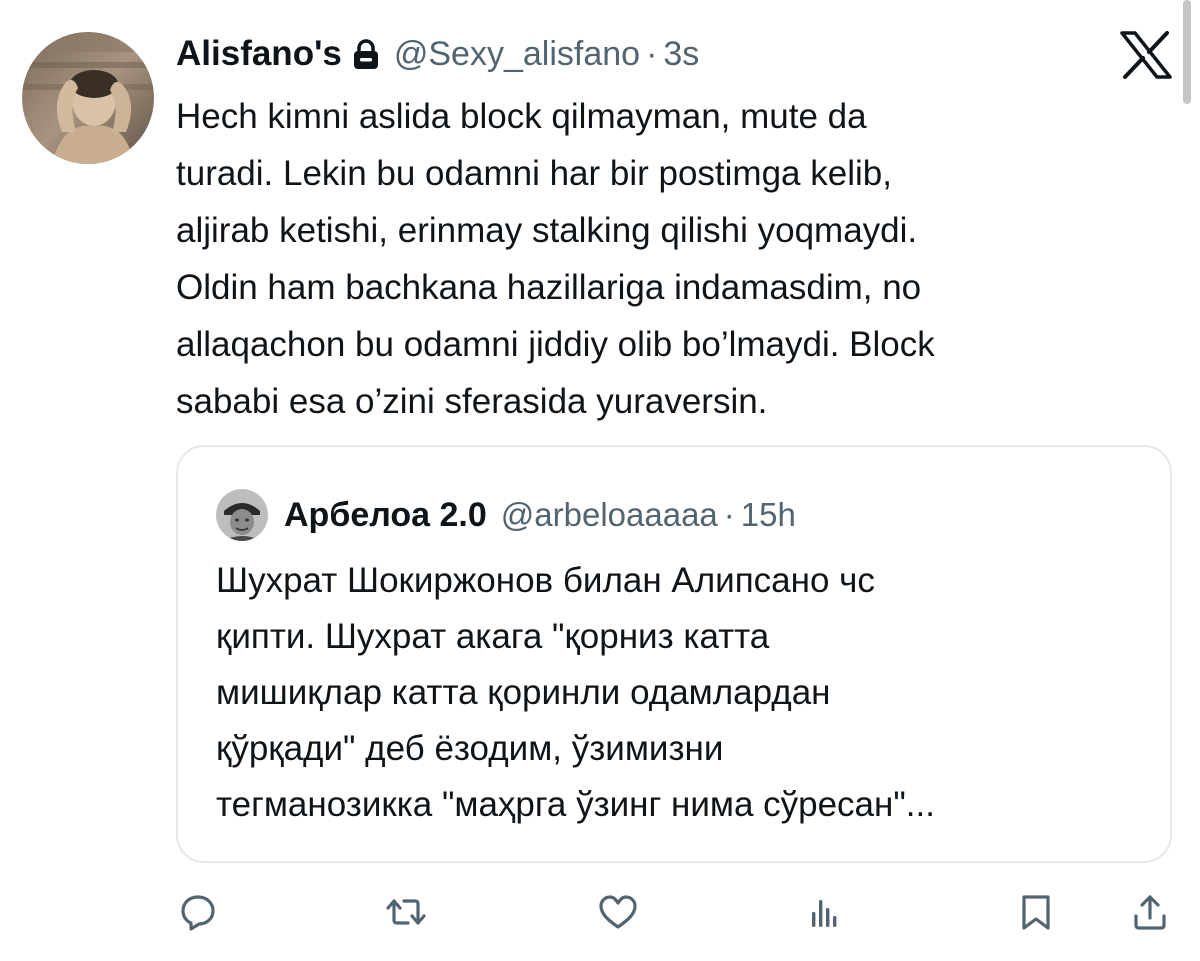 This screenshot has height=961, width=1200. I want to click on quoted-tweet-header: Арбелоа 2.0 @arbeloaaaaa · 15h, so click(506, 515).